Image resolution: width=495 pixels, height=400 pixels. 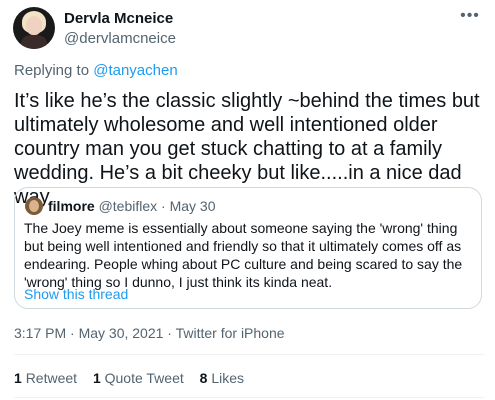 I want to click on retweets-count: 1, so click(x=18, y=378).